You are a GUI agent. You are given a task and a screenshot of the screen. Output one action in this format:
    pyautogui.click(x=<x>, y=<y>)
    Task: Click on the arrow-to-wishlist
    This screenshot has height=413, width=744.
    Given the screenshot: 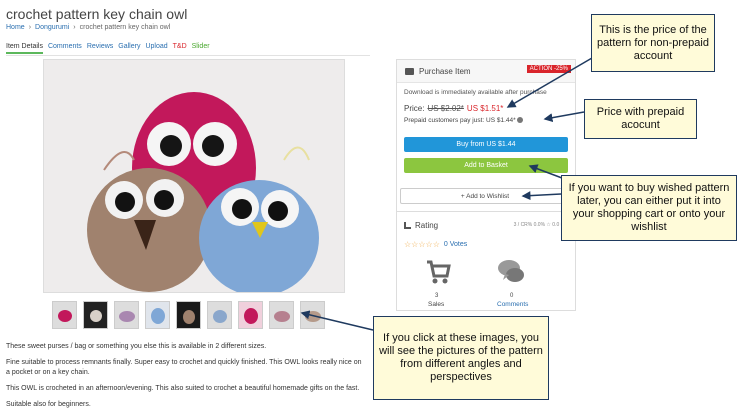 What is the action you would take?
    pyautogui.click(x=541, y=196)
    